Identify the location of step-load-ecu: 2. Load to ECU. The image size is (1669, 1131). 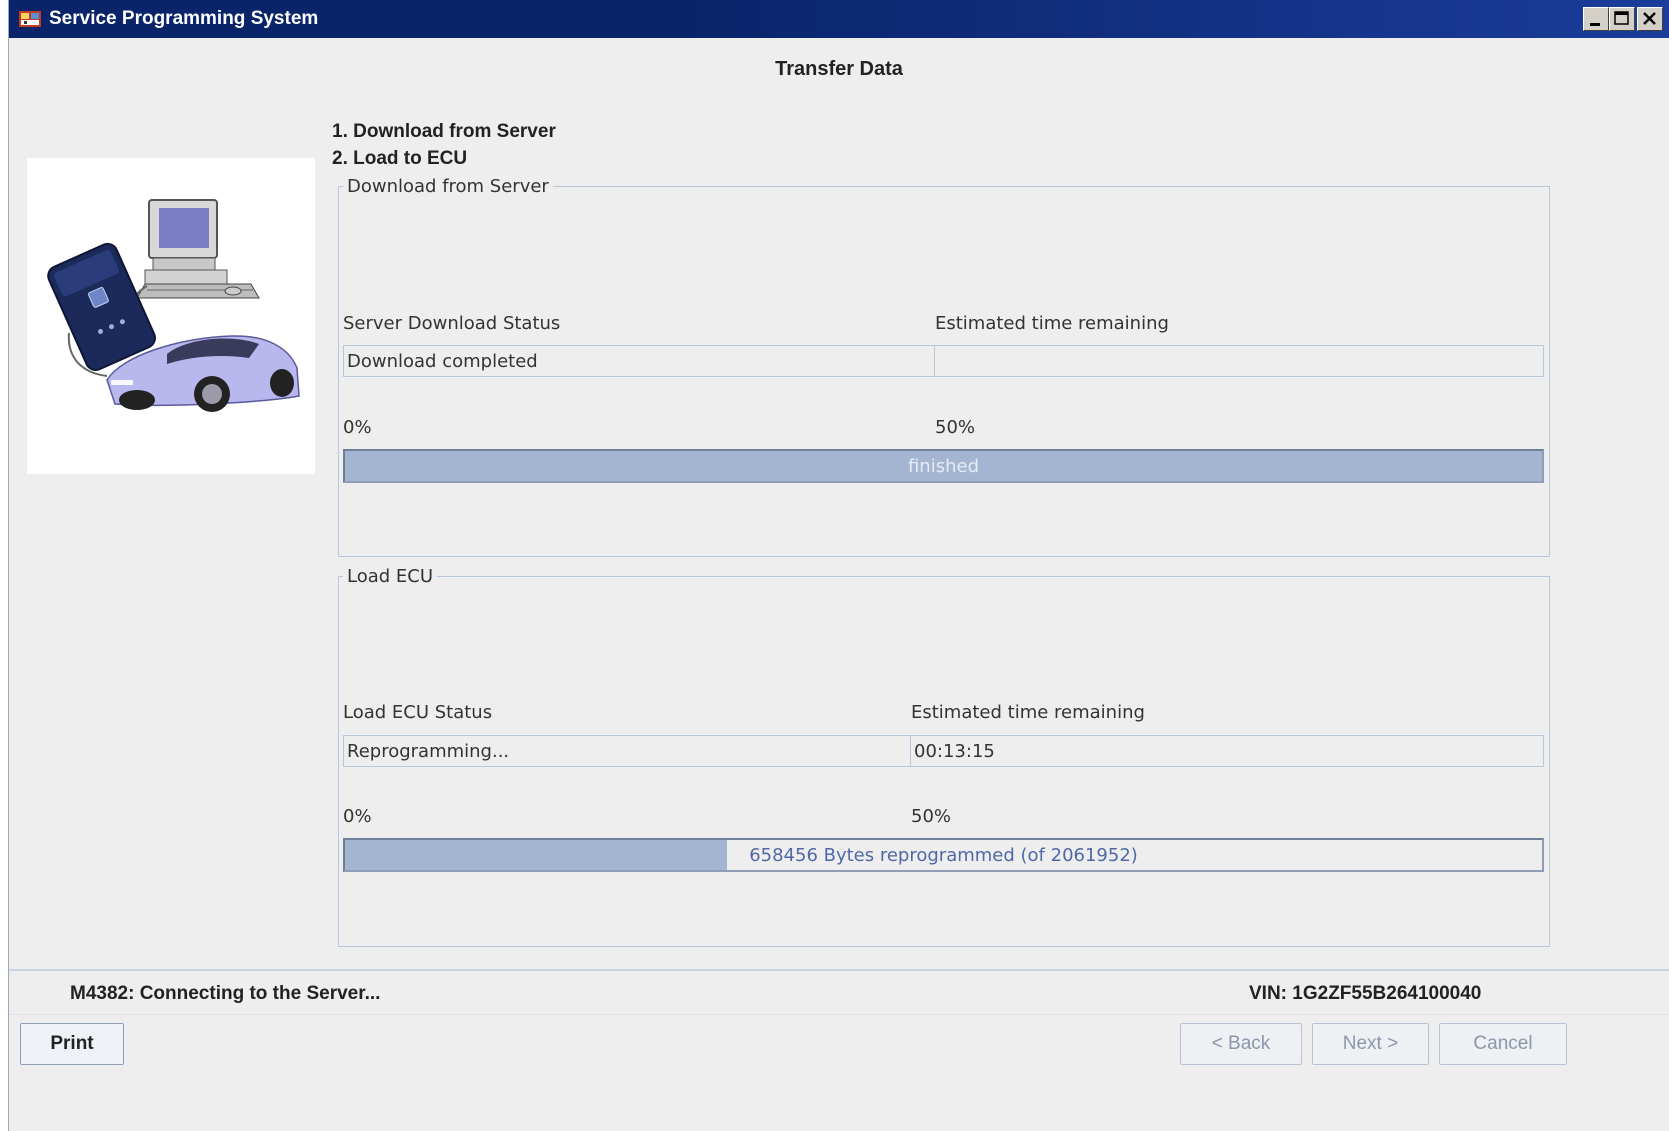
(400, 158).